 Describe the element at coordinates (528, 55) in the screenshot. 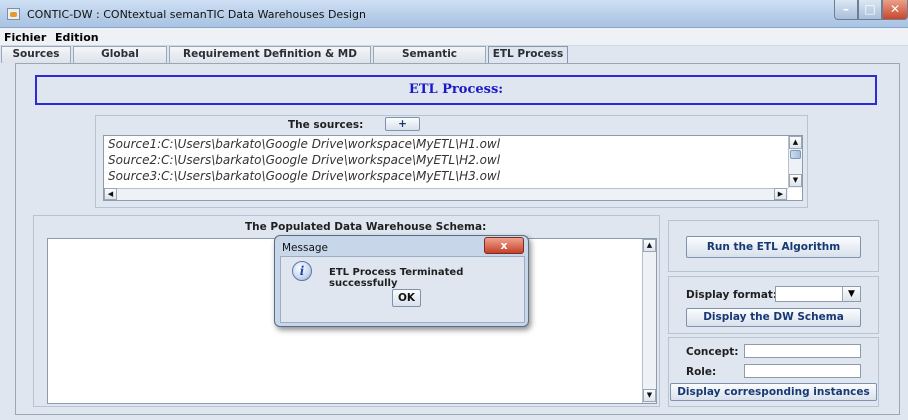

I see `tab-etl-process: ETL Process` at that location.